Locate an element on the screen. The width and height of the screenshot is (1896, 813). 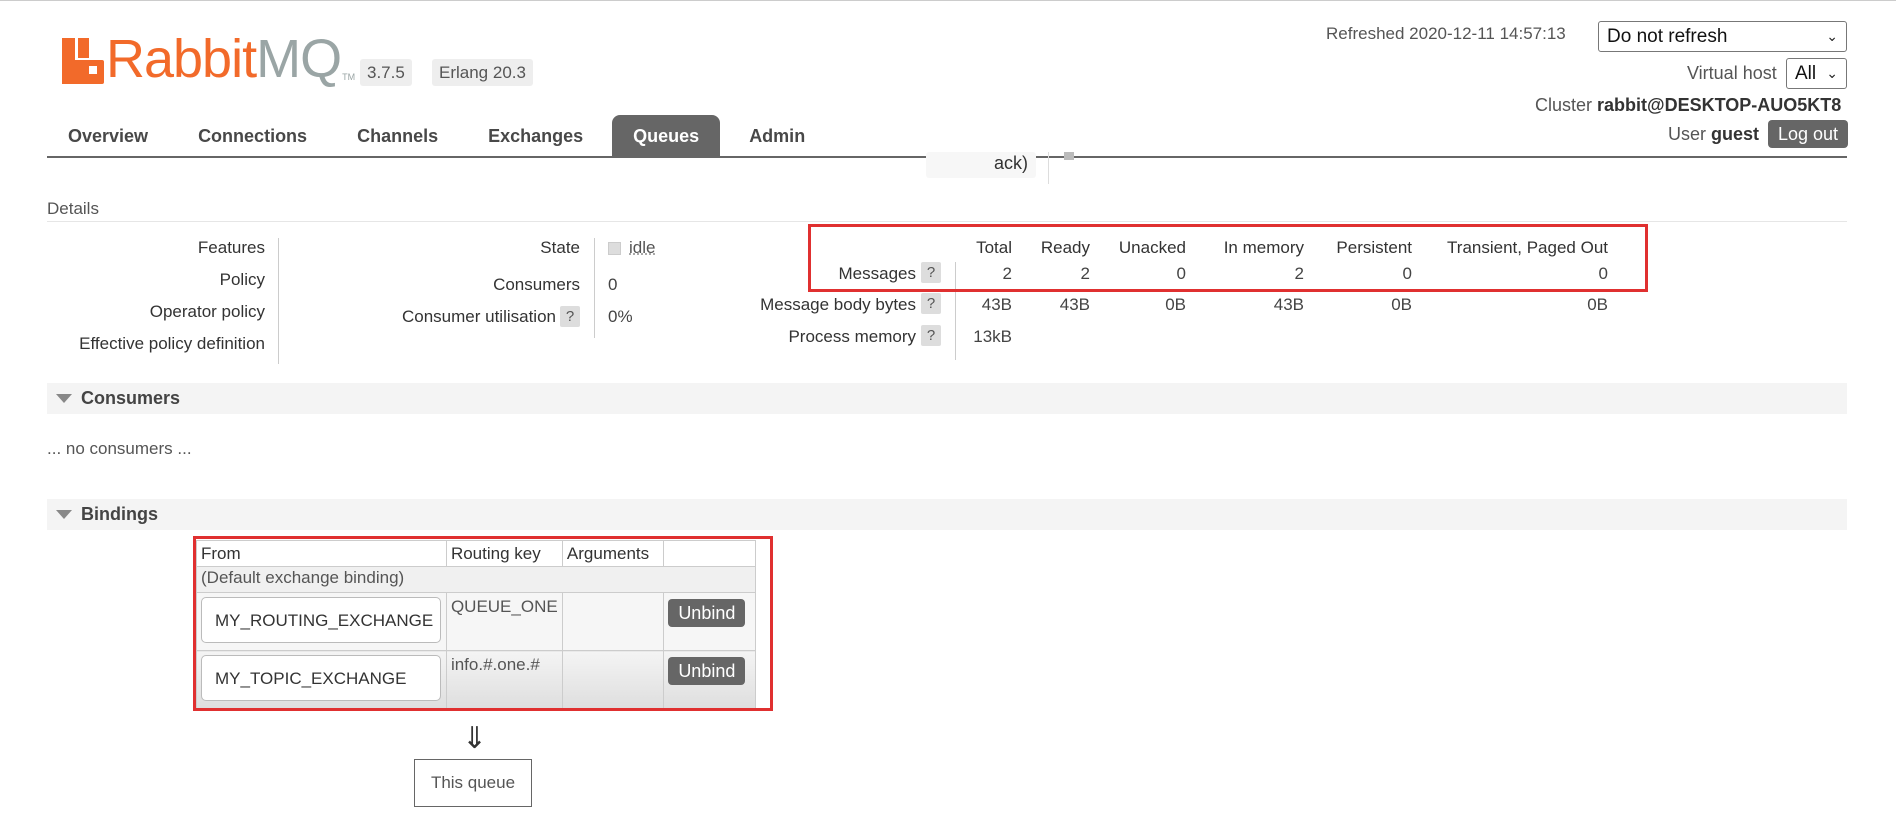
features-label: Features is located at coordinates (231, 247).